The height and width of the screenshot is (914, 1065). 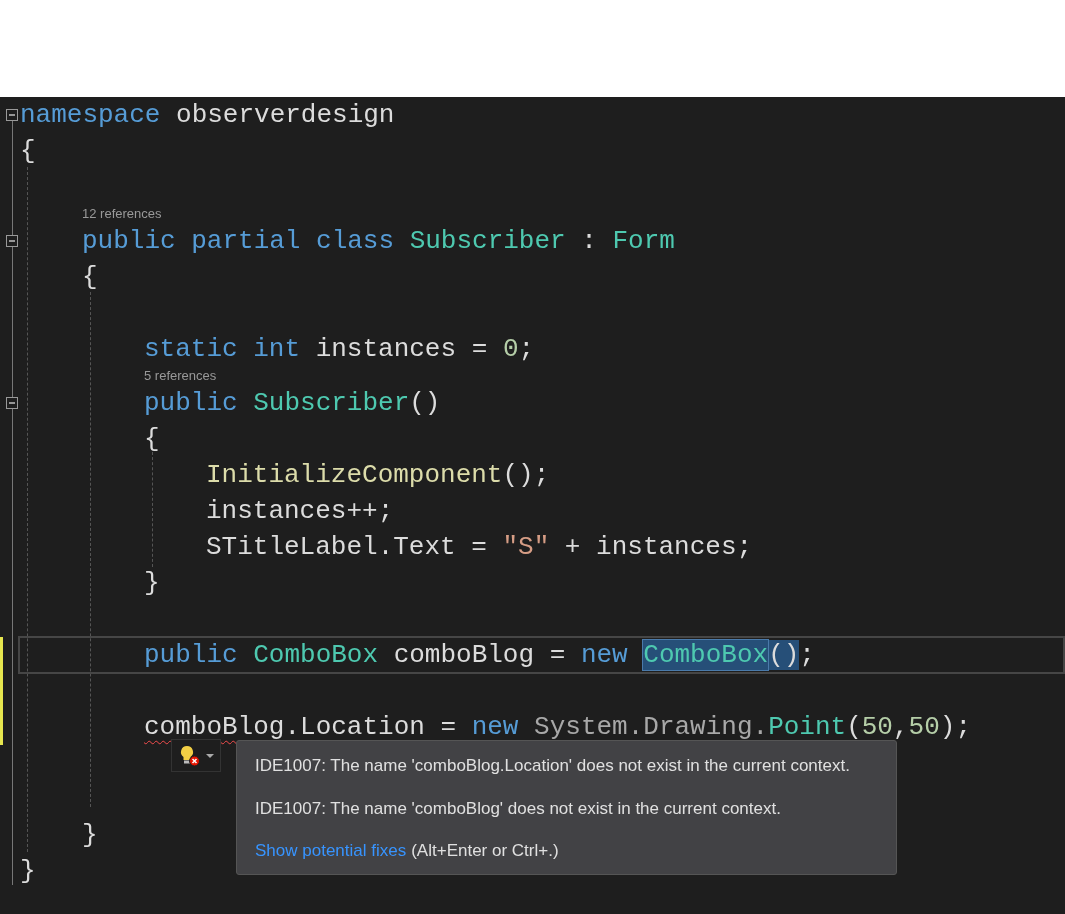 I want to click on quick-actions-button, so click(x=196, y=755).